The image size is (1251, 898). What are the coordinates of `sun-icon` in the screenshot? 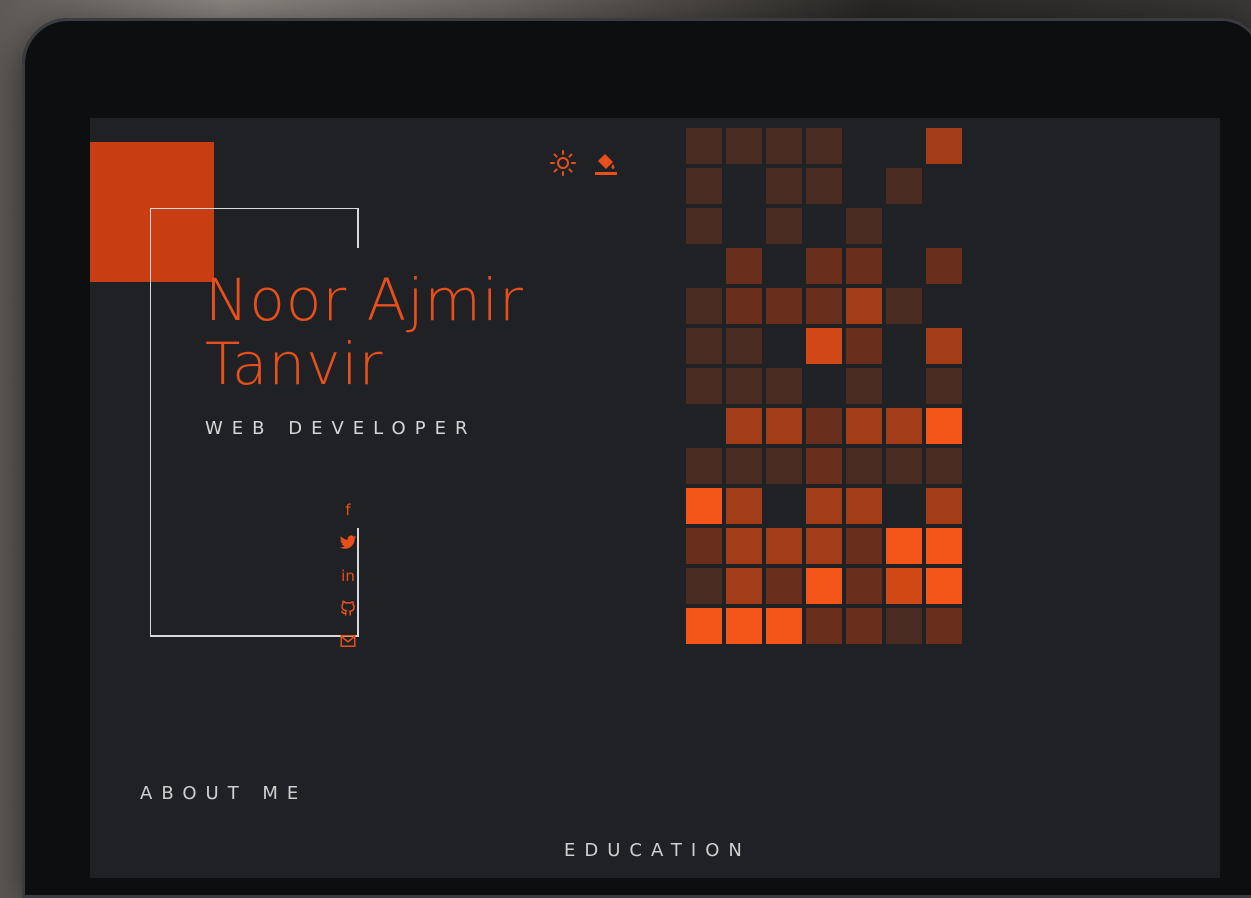 It's located at (563, 163).